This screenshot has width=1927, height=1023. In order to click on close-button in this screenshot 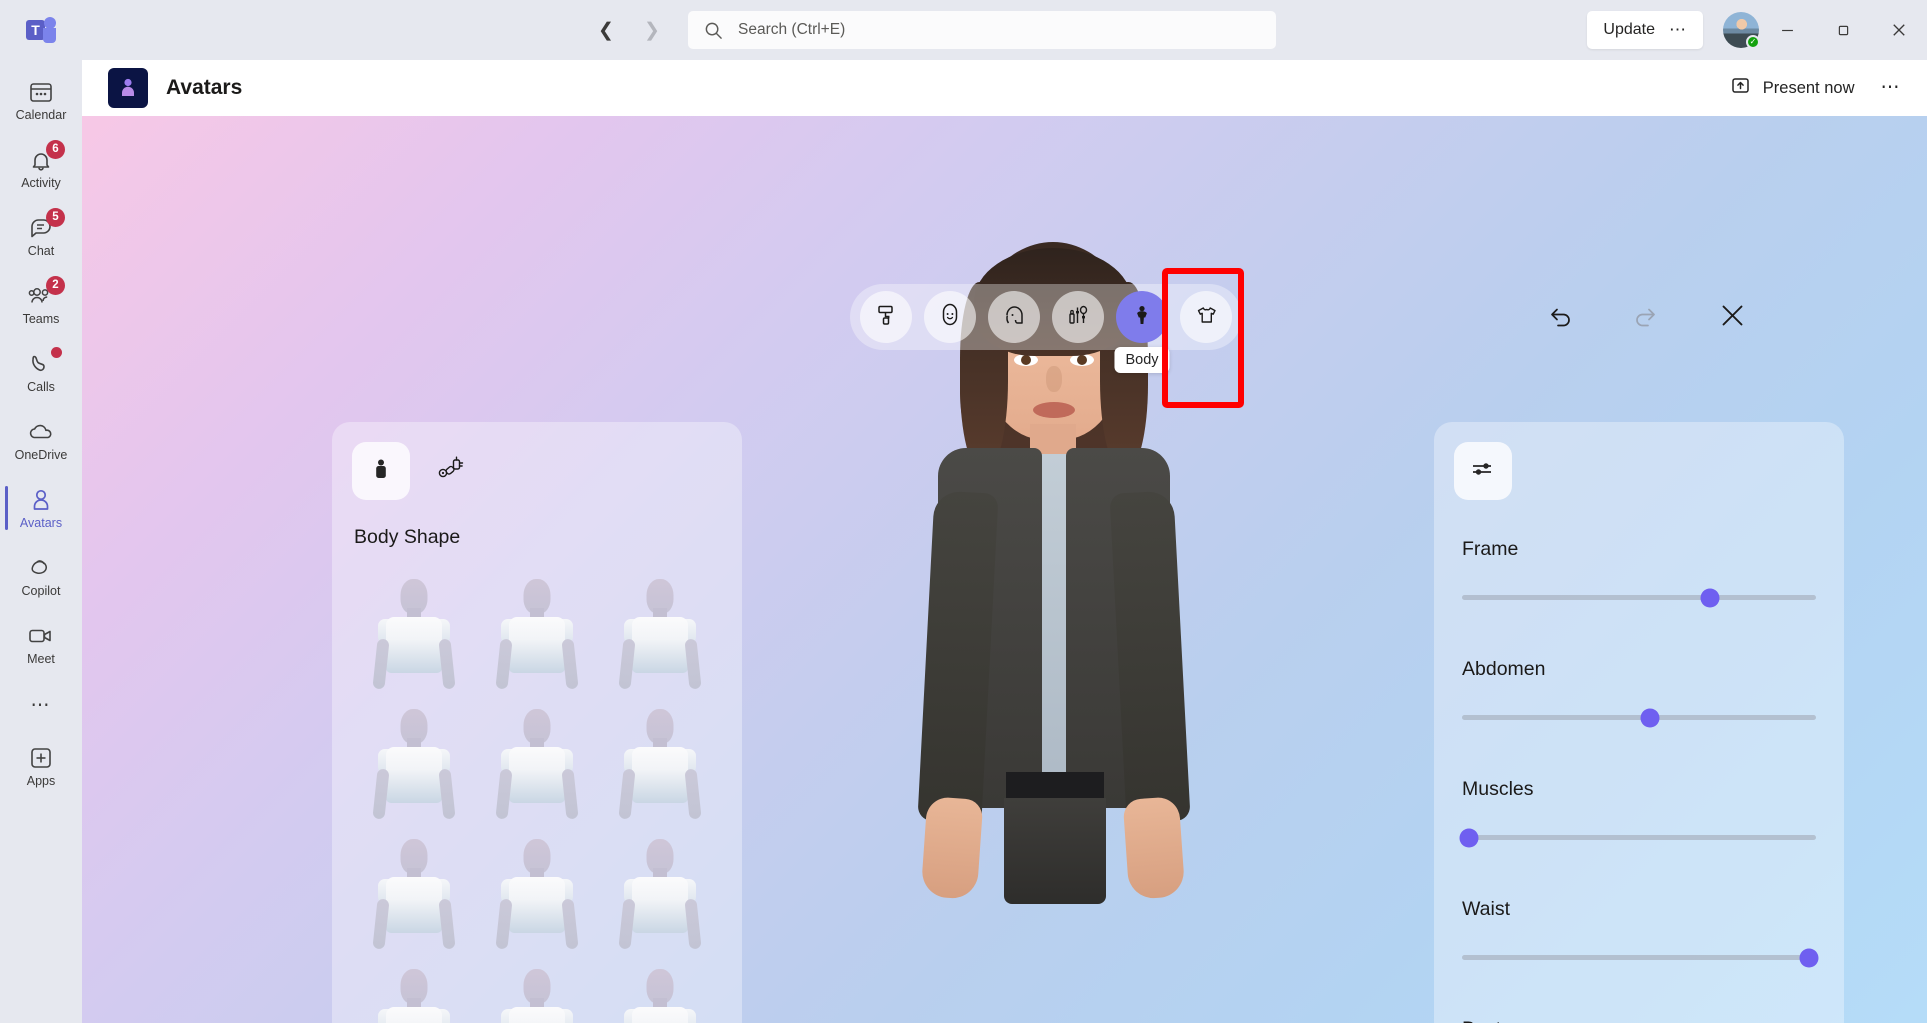, I will do `click(1899, 30)`.